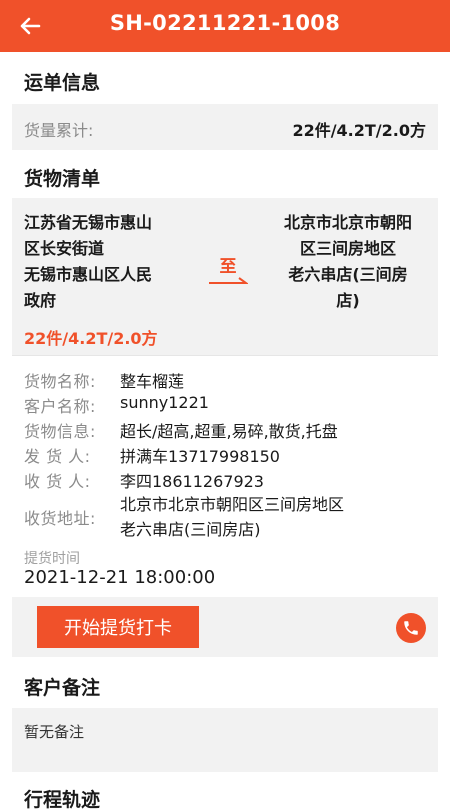 The image size is (450, 812). Describe the element at coordinates (348, 300) in the screenshot. I see `dest-line: 店)` at that location.